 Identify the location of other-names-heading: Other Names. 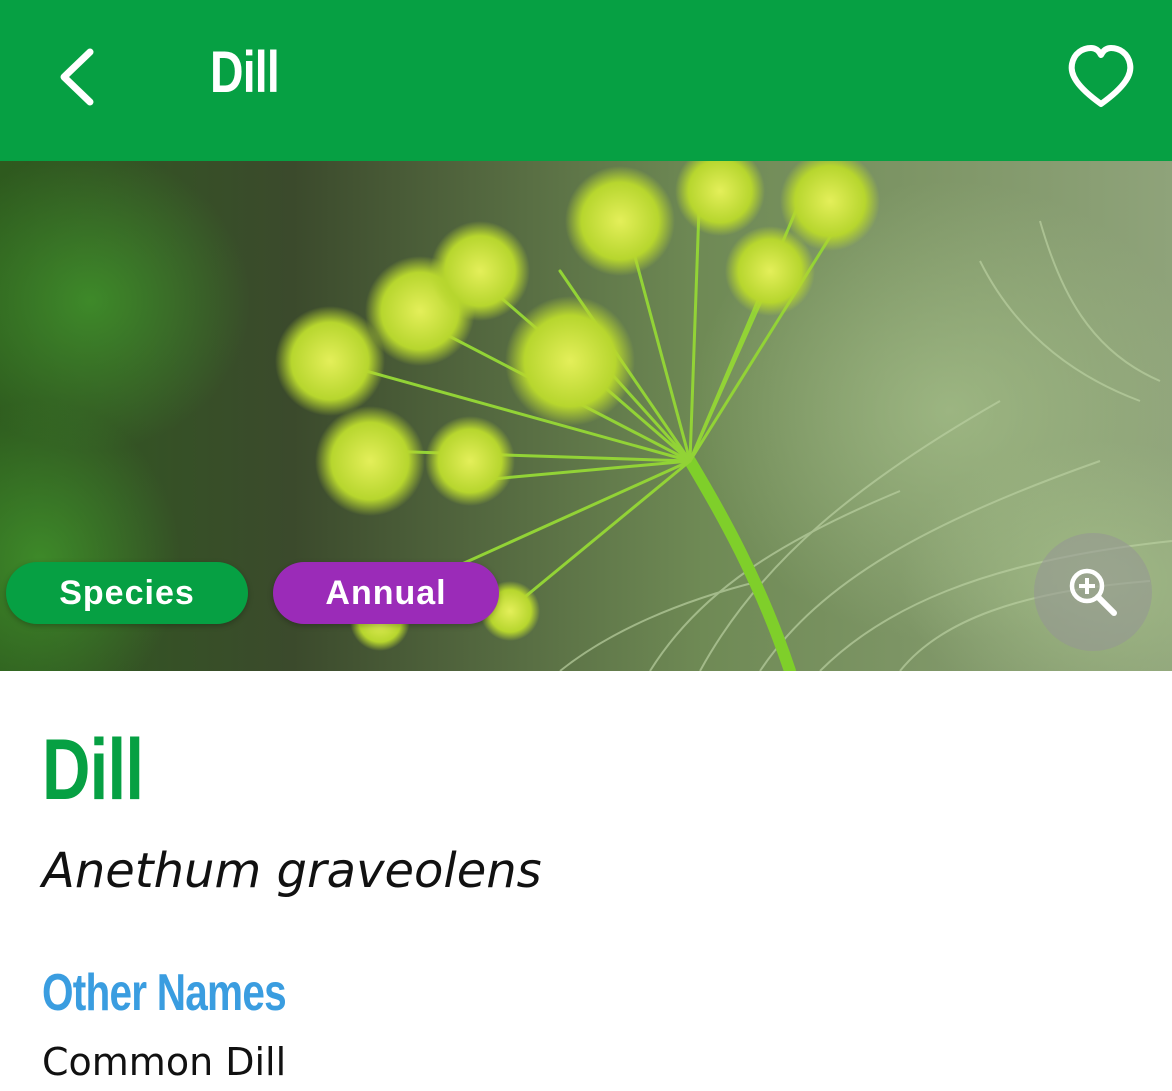
(164, 993).